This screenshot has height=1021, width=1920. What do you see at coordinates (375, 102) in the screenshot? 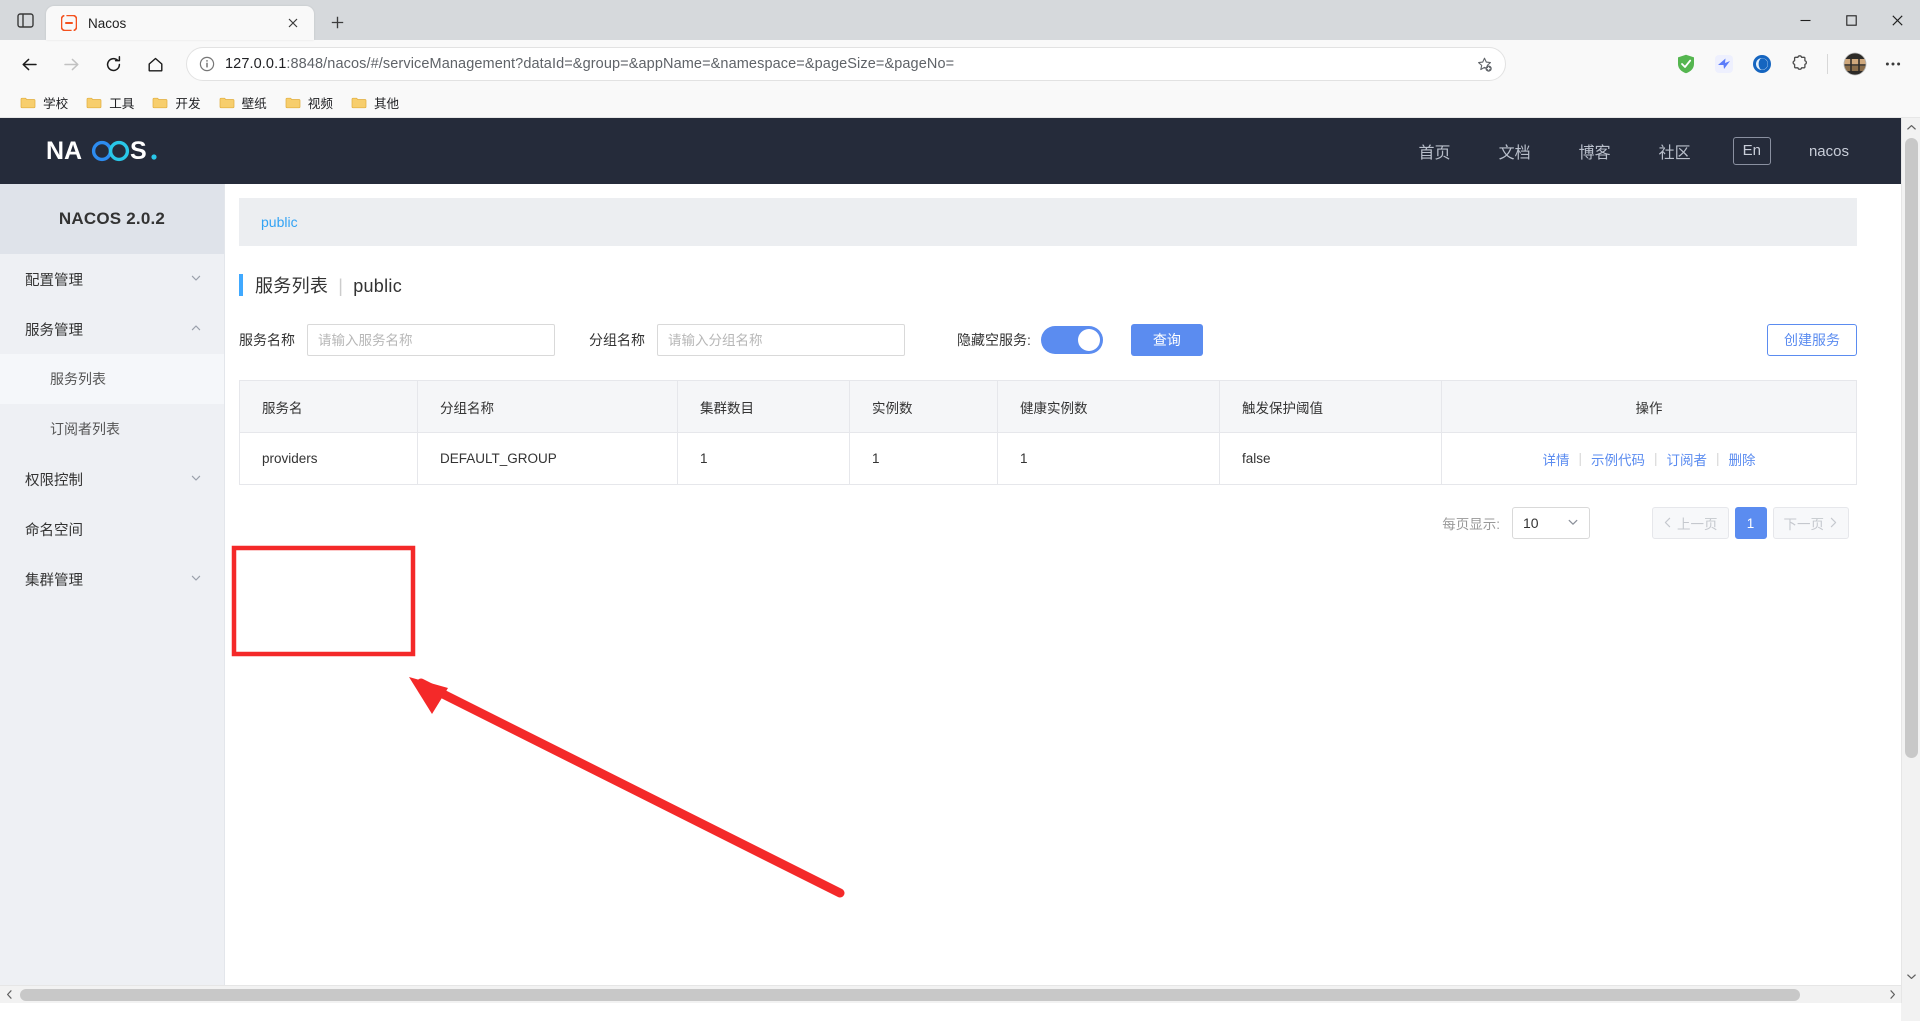
I see `bookmark-folder: 其他` at bounding box center [375, 102].